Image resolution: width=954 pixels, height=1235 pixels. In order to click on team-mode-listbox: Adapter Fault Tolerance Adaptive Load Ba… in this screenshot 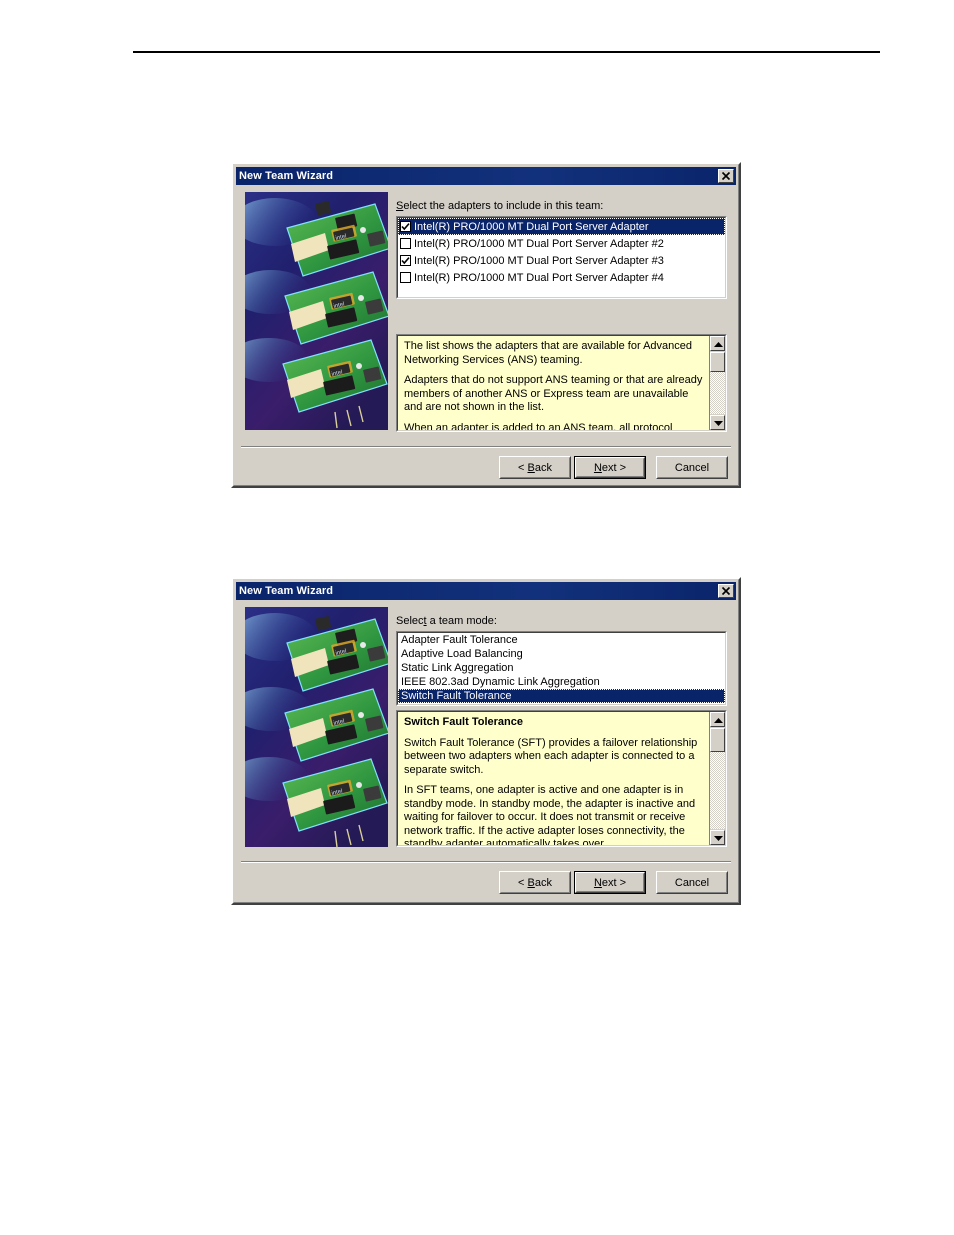, I will do `click(561, 668)`.